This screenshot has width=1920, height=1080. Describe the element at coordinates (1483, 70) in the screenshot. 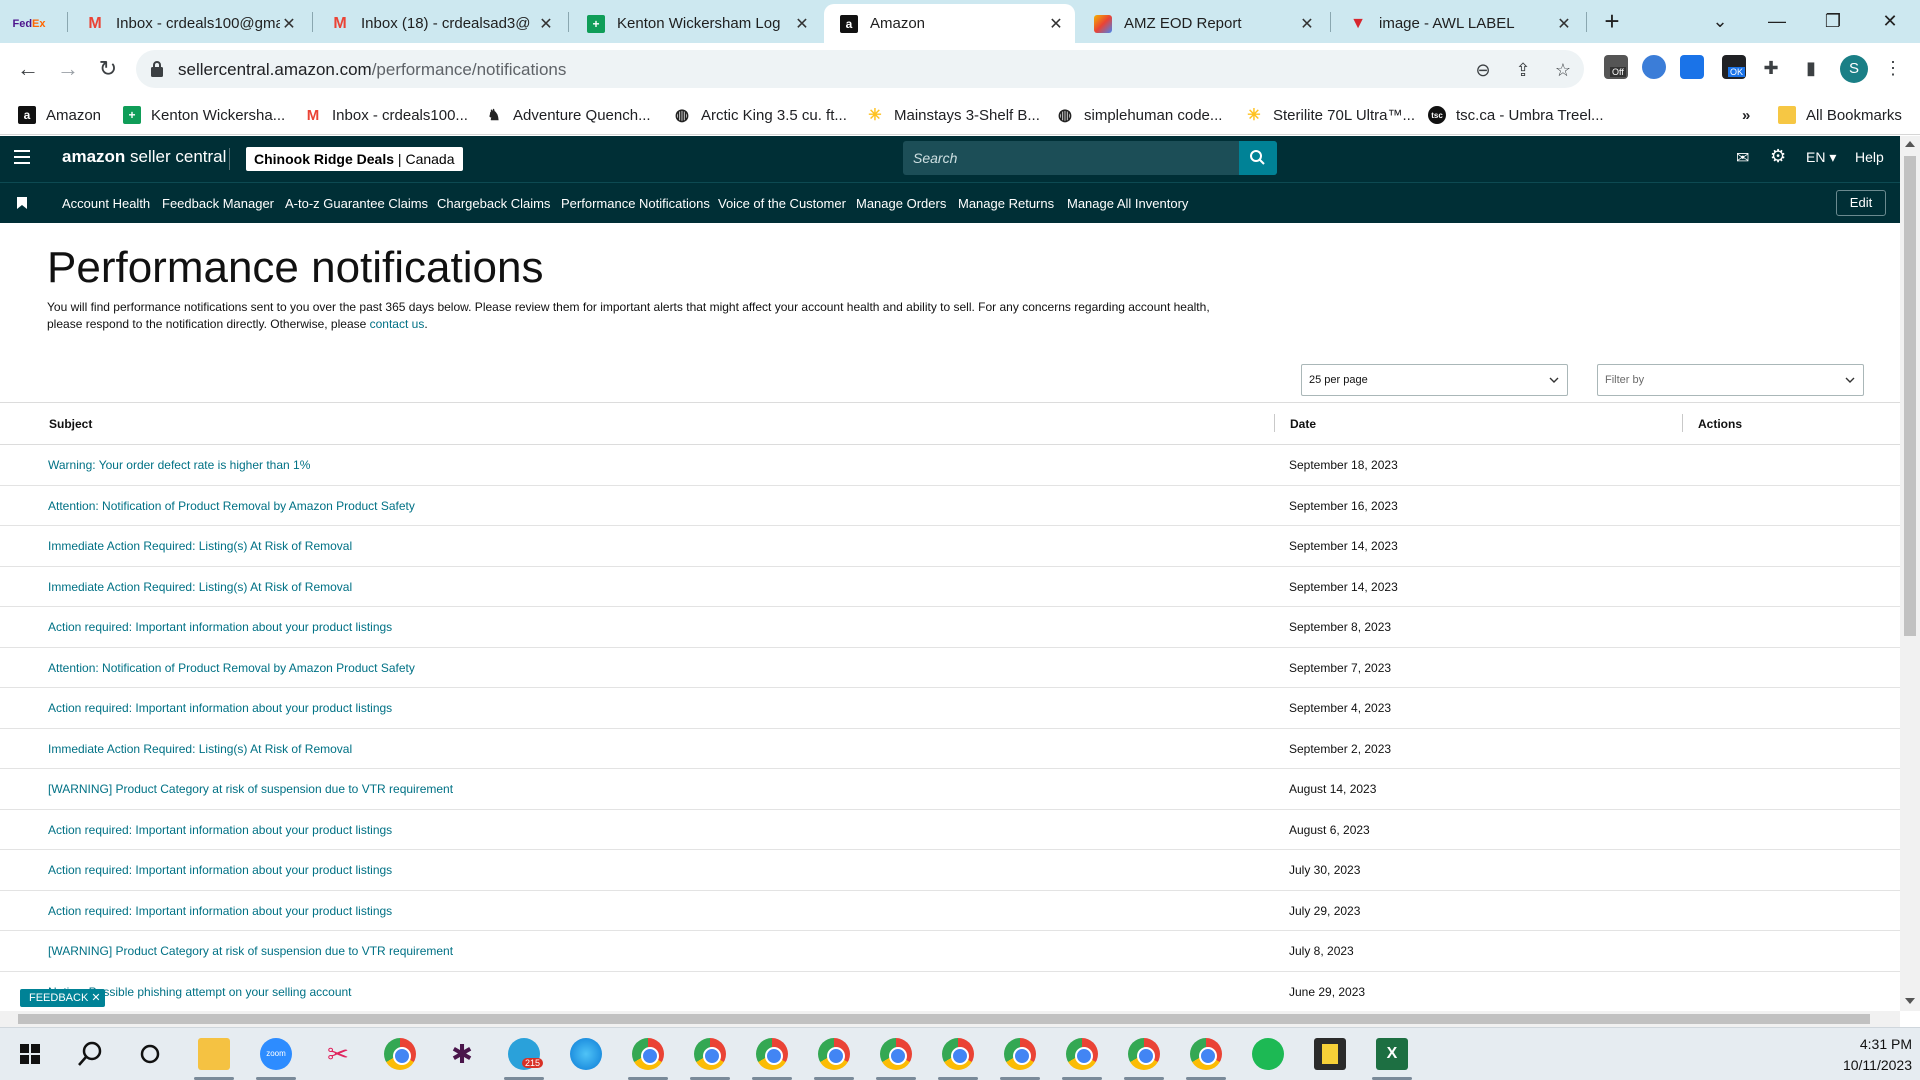

I see `zoom-icon: ⊖` at that location.